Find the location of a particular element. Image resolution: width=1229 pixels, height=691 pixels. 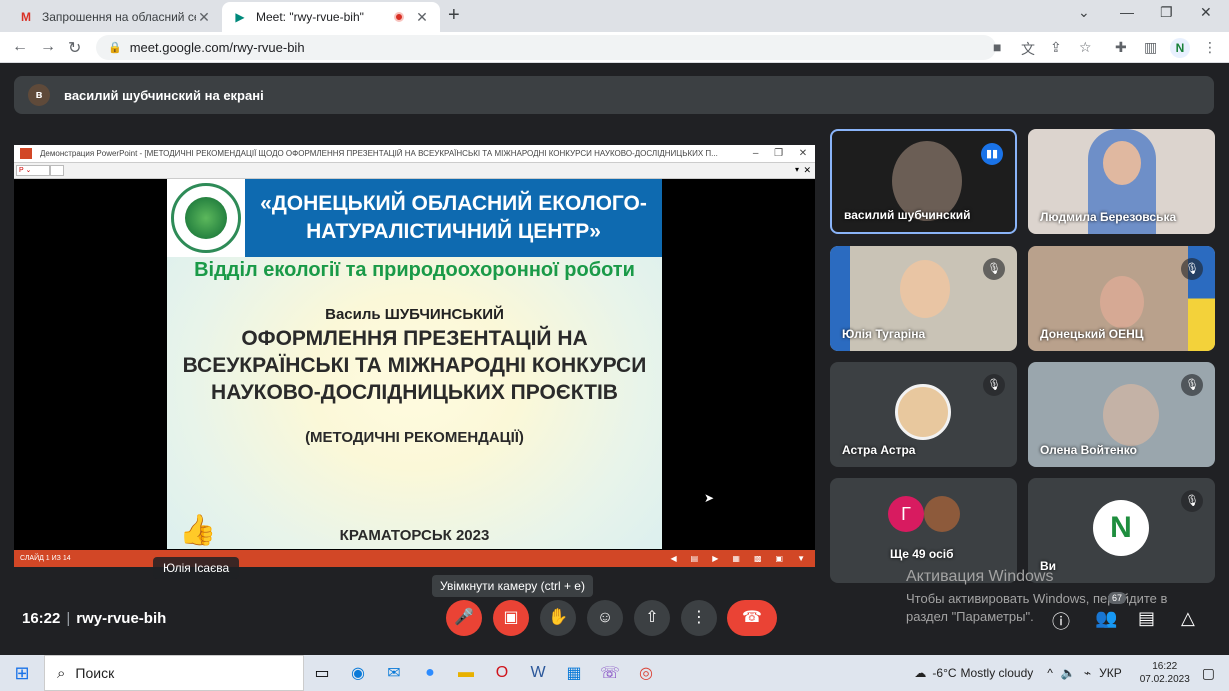

taskbar-clock: 16:22 07.02.2023 is located at coordinates (1165, 673).